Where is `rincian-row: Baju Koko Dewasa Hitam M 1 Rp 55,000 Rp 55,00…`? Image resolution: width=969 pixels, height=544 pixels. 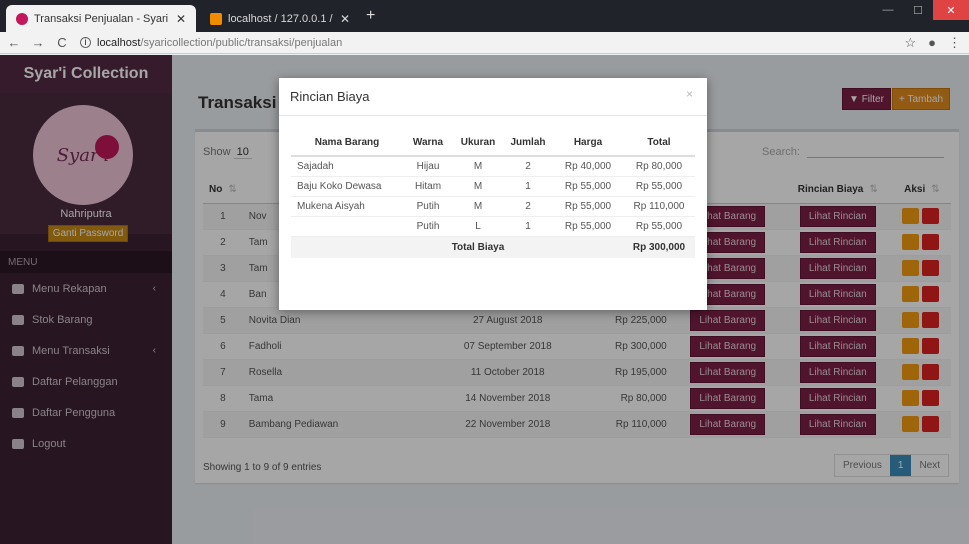
rincian-row: Baju Koko Dewasa Hitam M 1 Rp 55,000 Rp 55,00… is located at coordinates (493, 185).